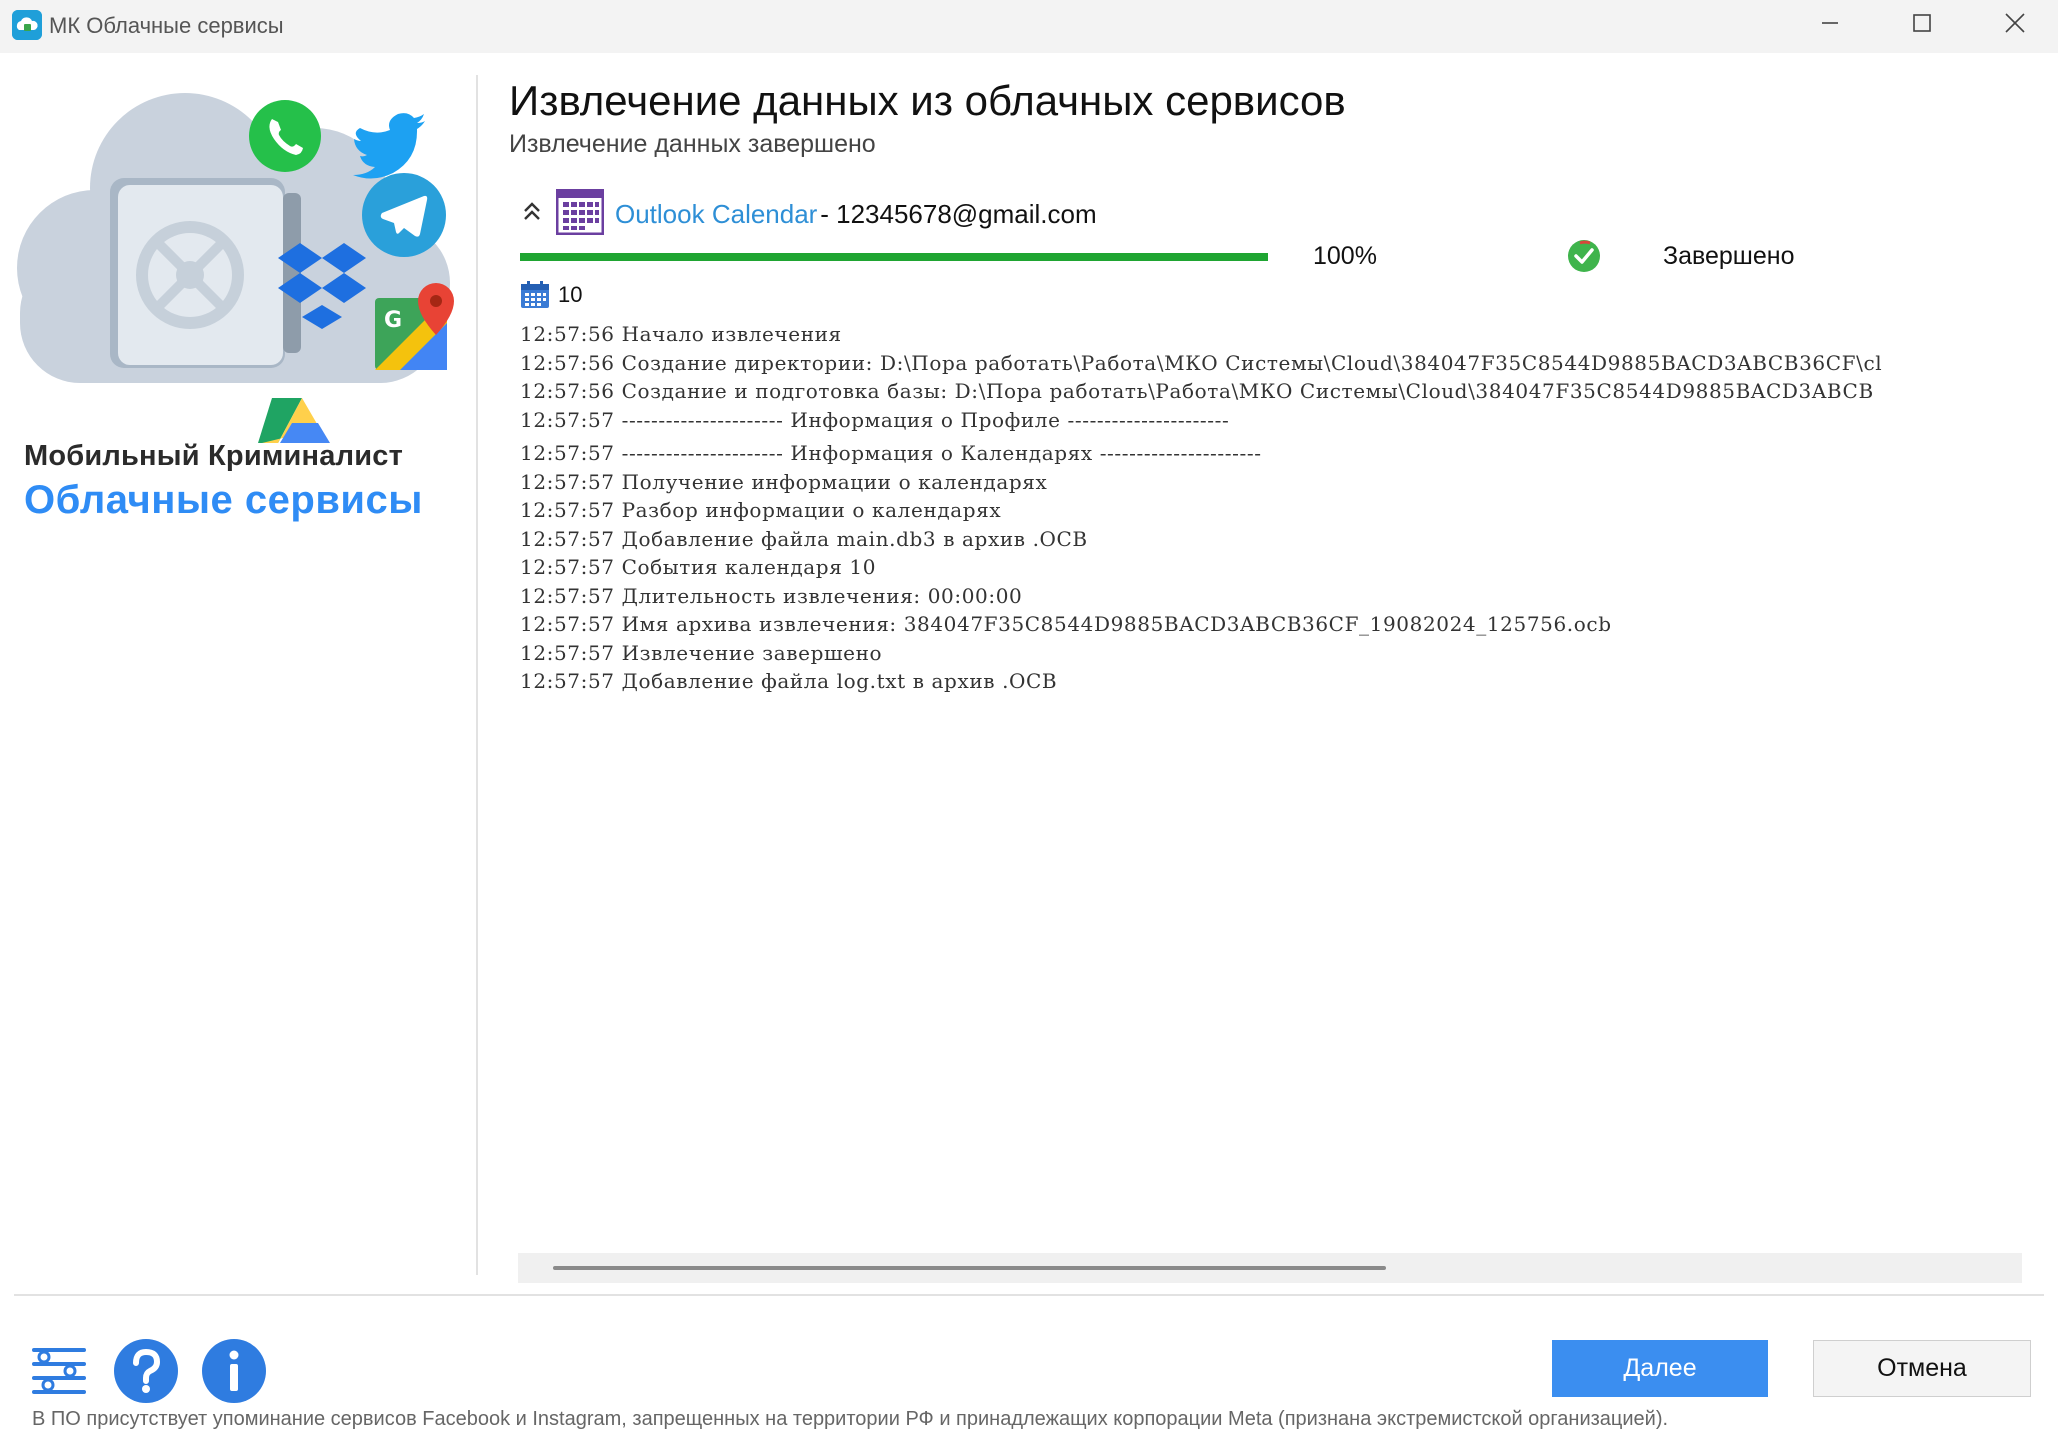 The width and height of the screenshot is (2058, 1434). What do you see at coordinates (27, 25) in the screenshot?
I see `cloud-app-icon` at bounding box center [27, 25].